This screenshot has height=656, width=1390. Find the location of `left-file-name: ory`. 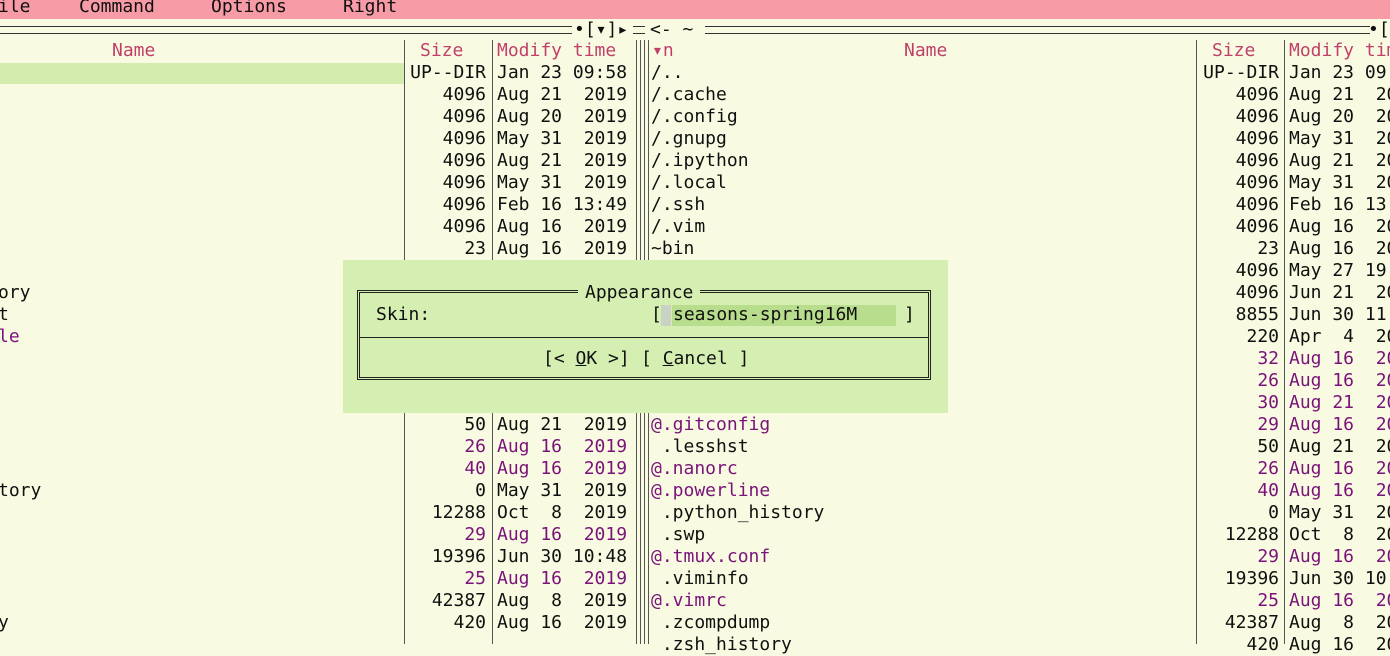

left-file-name: ory is located at coordinates (15, 293).